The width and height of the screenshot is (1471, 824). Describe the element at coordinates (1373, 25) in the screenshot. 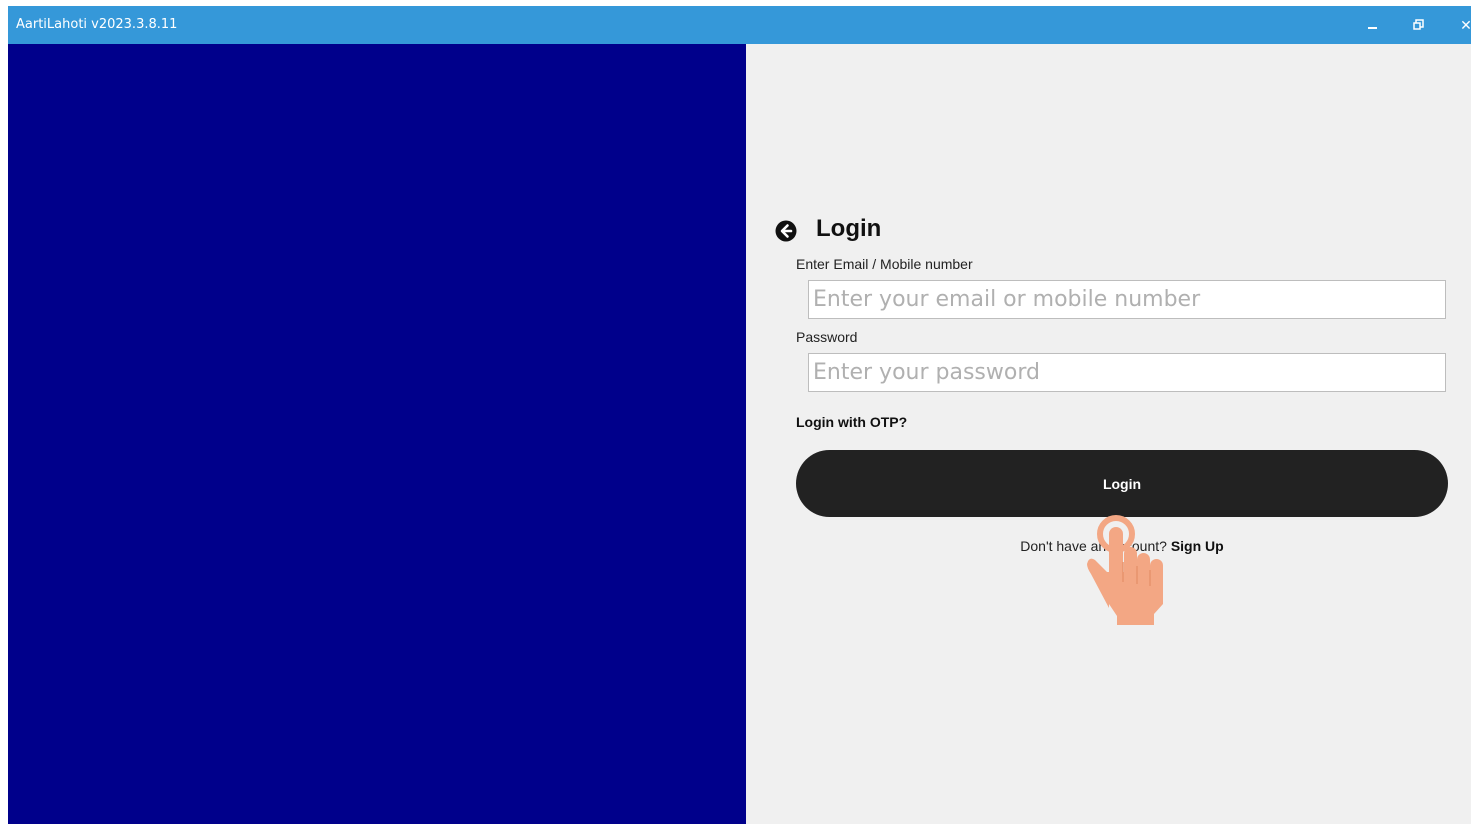

I see `minimize-button` at that location.